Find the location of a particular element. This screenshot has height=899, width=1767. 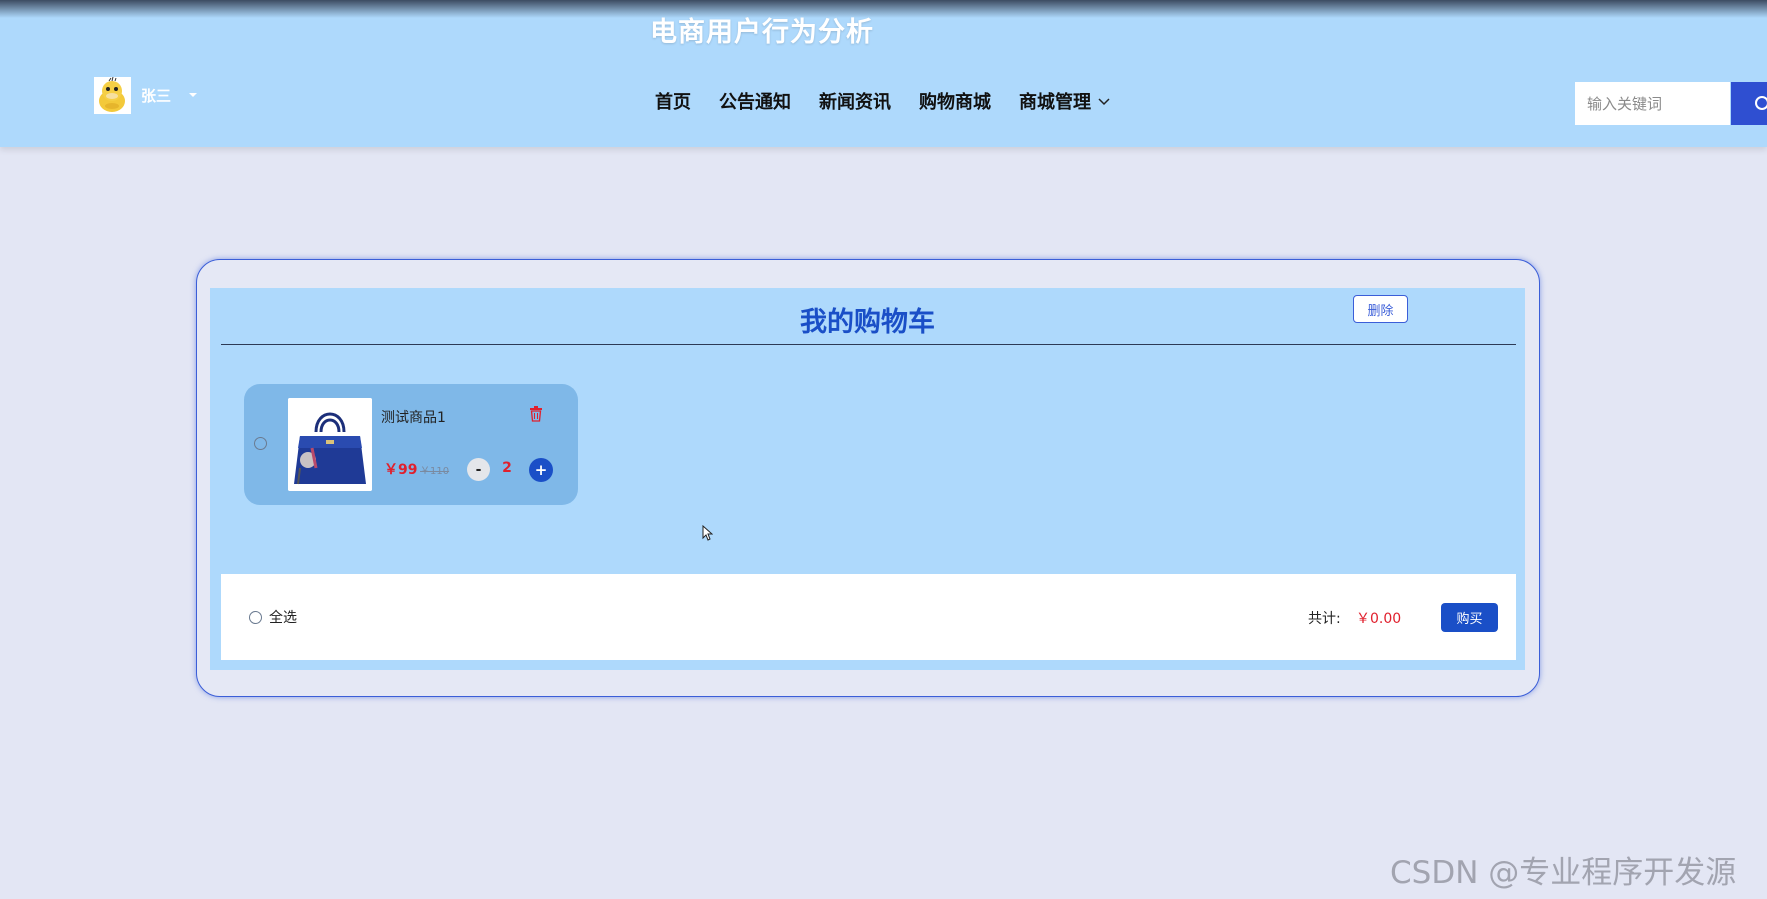

nav-item-home: 首页 is located at coordinates (673, 101).